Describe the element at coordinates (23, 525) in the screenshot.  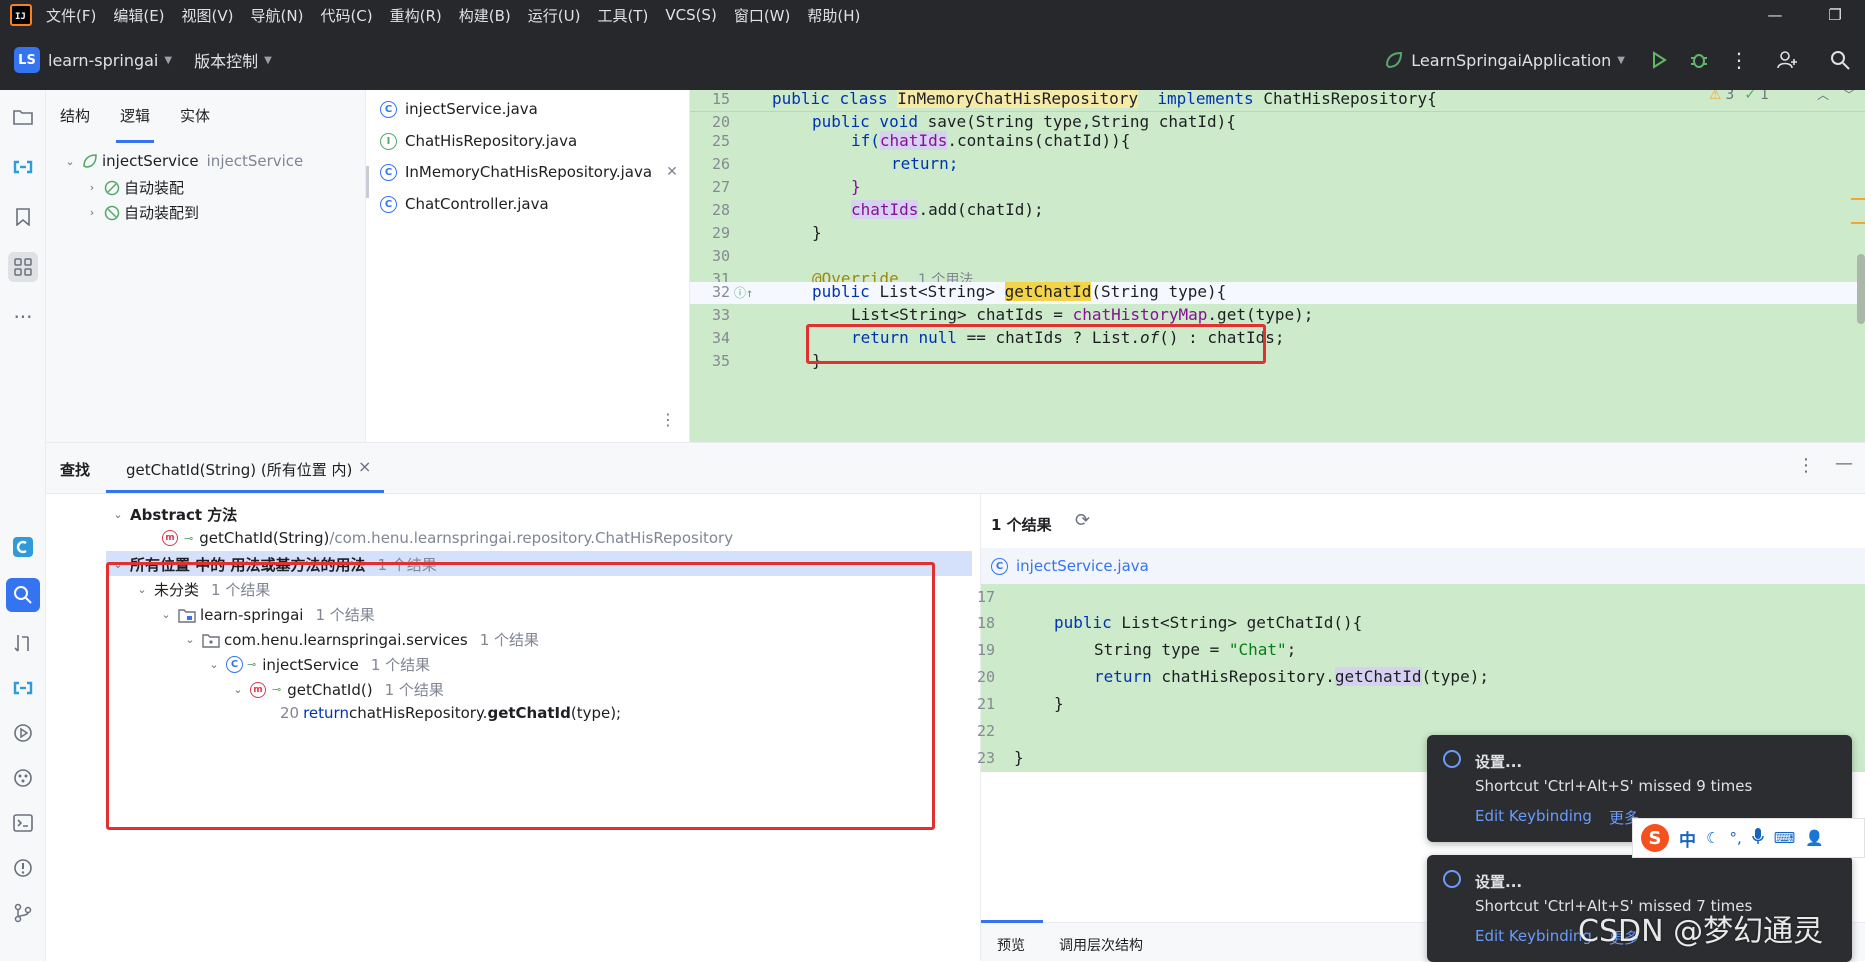
I see `left-tool-strip: ···` at that location.